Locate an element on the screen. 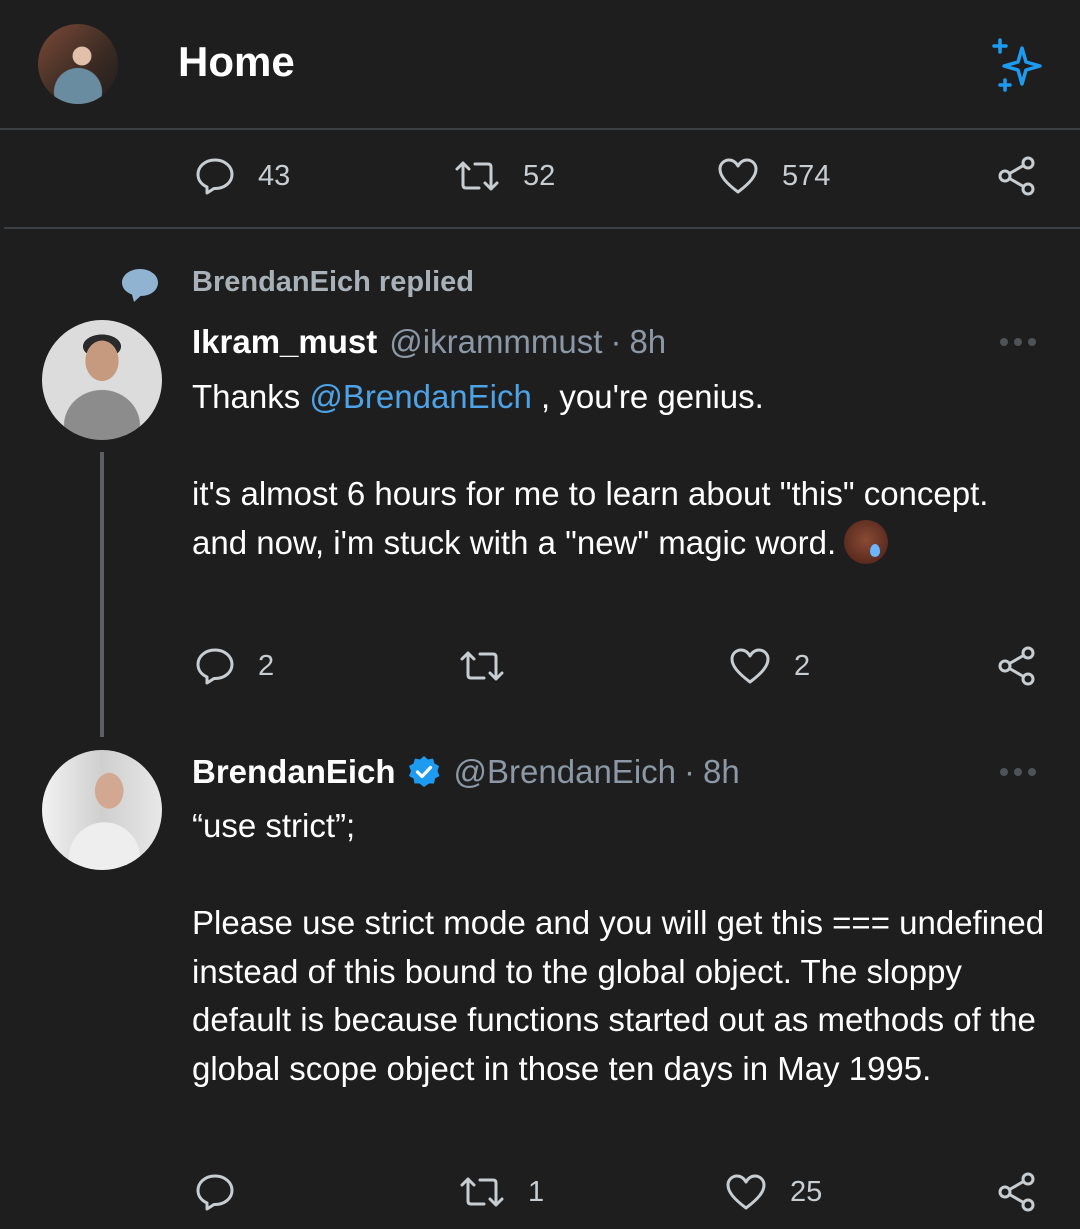 Image resolution: width=1080 pixels, height=1229 pixels. reply-count: 43 is located at coordinates (274, 175).